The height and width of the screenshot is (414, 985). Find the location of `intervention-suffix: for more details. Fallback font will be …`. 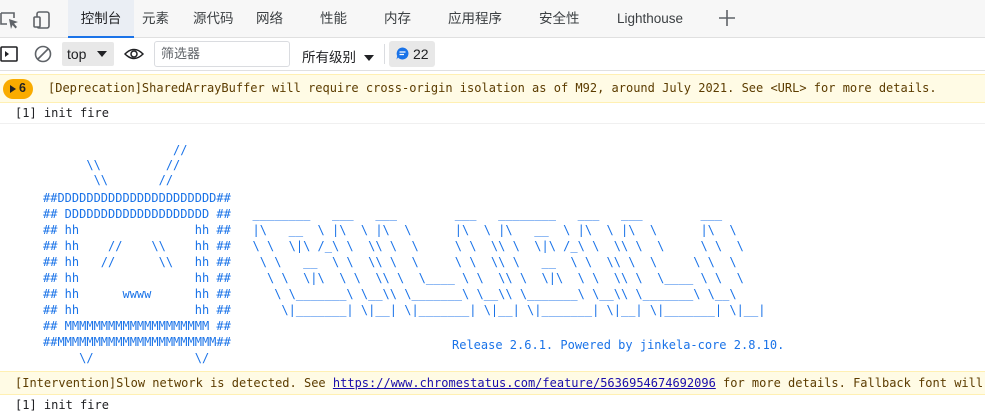

intervention-suffix: for more details. Fallback font will be … is located at coordinates (853, 383).